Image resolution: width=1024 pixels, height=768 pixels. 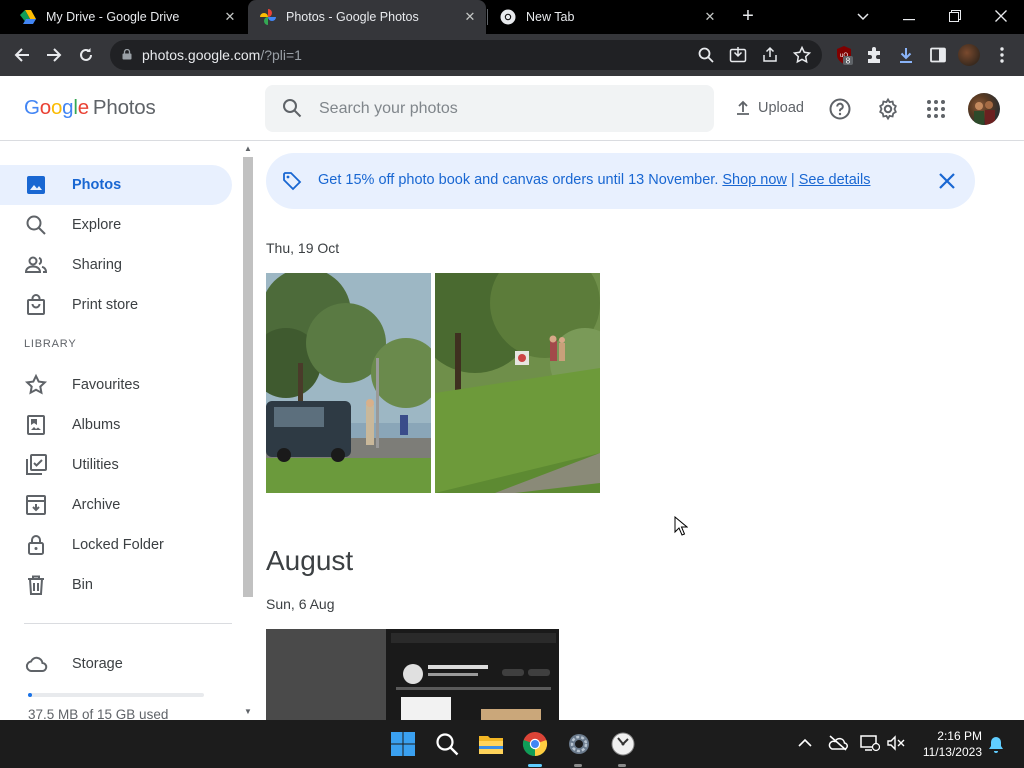 What do you see at coordinates (781, 108) in the screenshot?
I see `upload-label: Upload` at bounding box center [781, 108].